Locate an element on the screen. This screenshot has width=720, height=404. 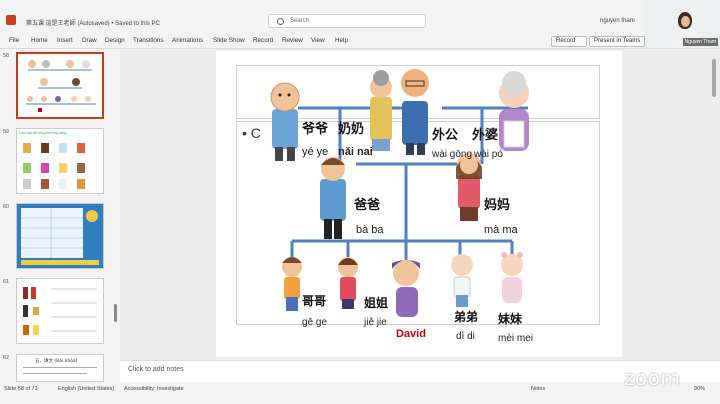
record-button: Record is located at coordinates (569, 41).